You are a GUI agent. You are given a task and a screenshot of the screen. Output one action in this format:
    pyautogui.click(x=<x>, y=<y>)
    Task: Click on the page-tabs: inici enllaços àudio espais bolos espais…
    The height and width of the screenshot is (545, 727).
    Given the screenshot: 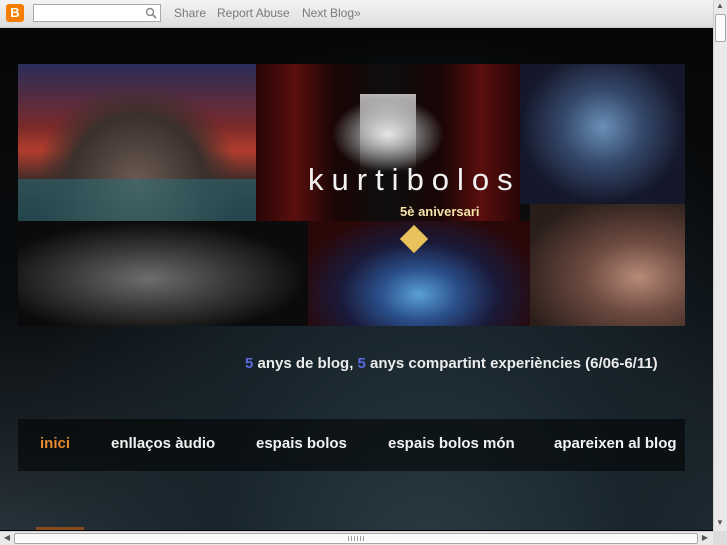 What is the action you would take?
    pyautogui.click(x=351, y=445)
    